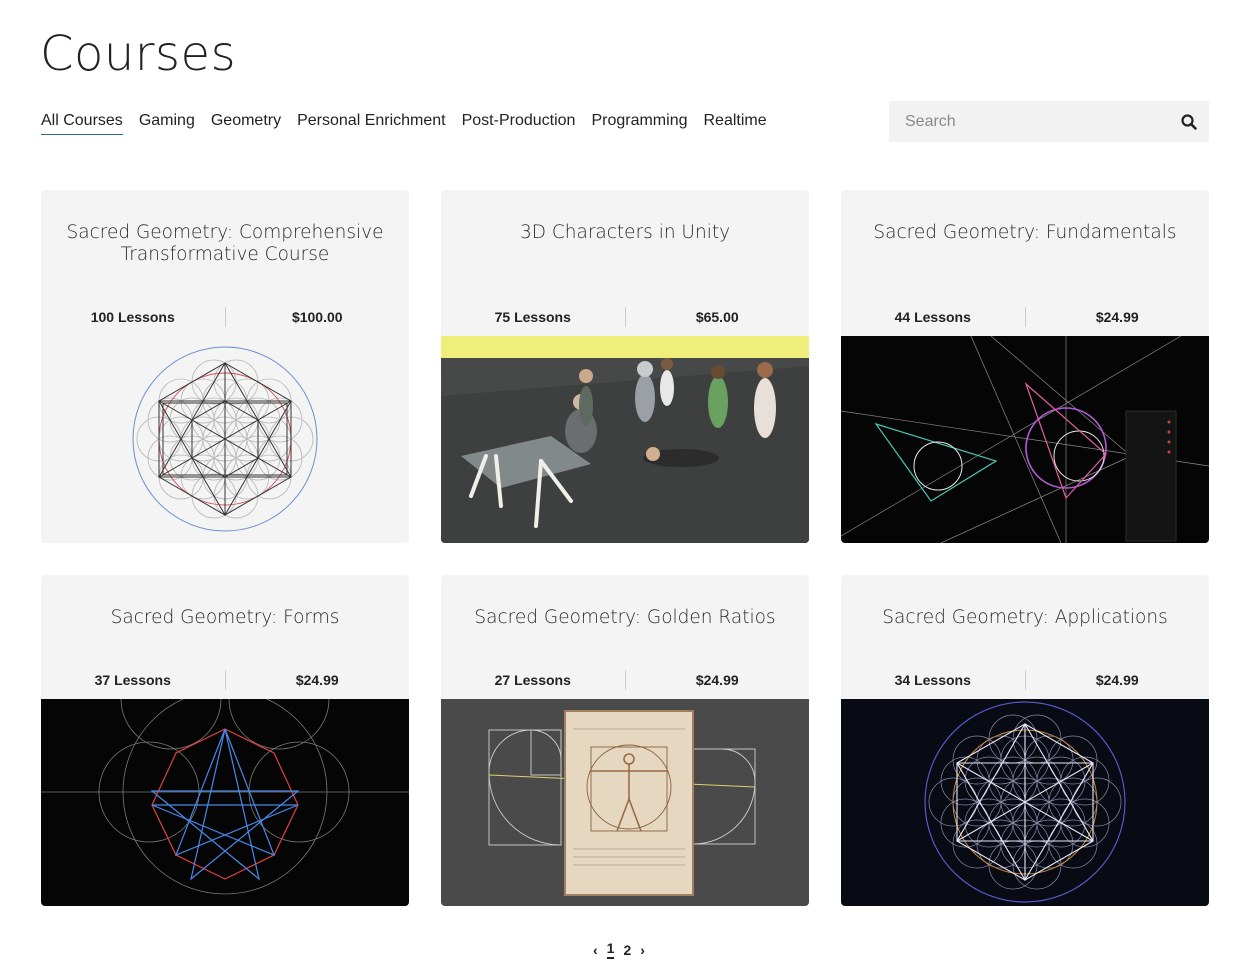 The image size is (1256, 973). What do you see at coordinates (225, 317) in the screenshot?
I see `course-meta: 100 Lessons $100.00` at bounding box center [225, 317].